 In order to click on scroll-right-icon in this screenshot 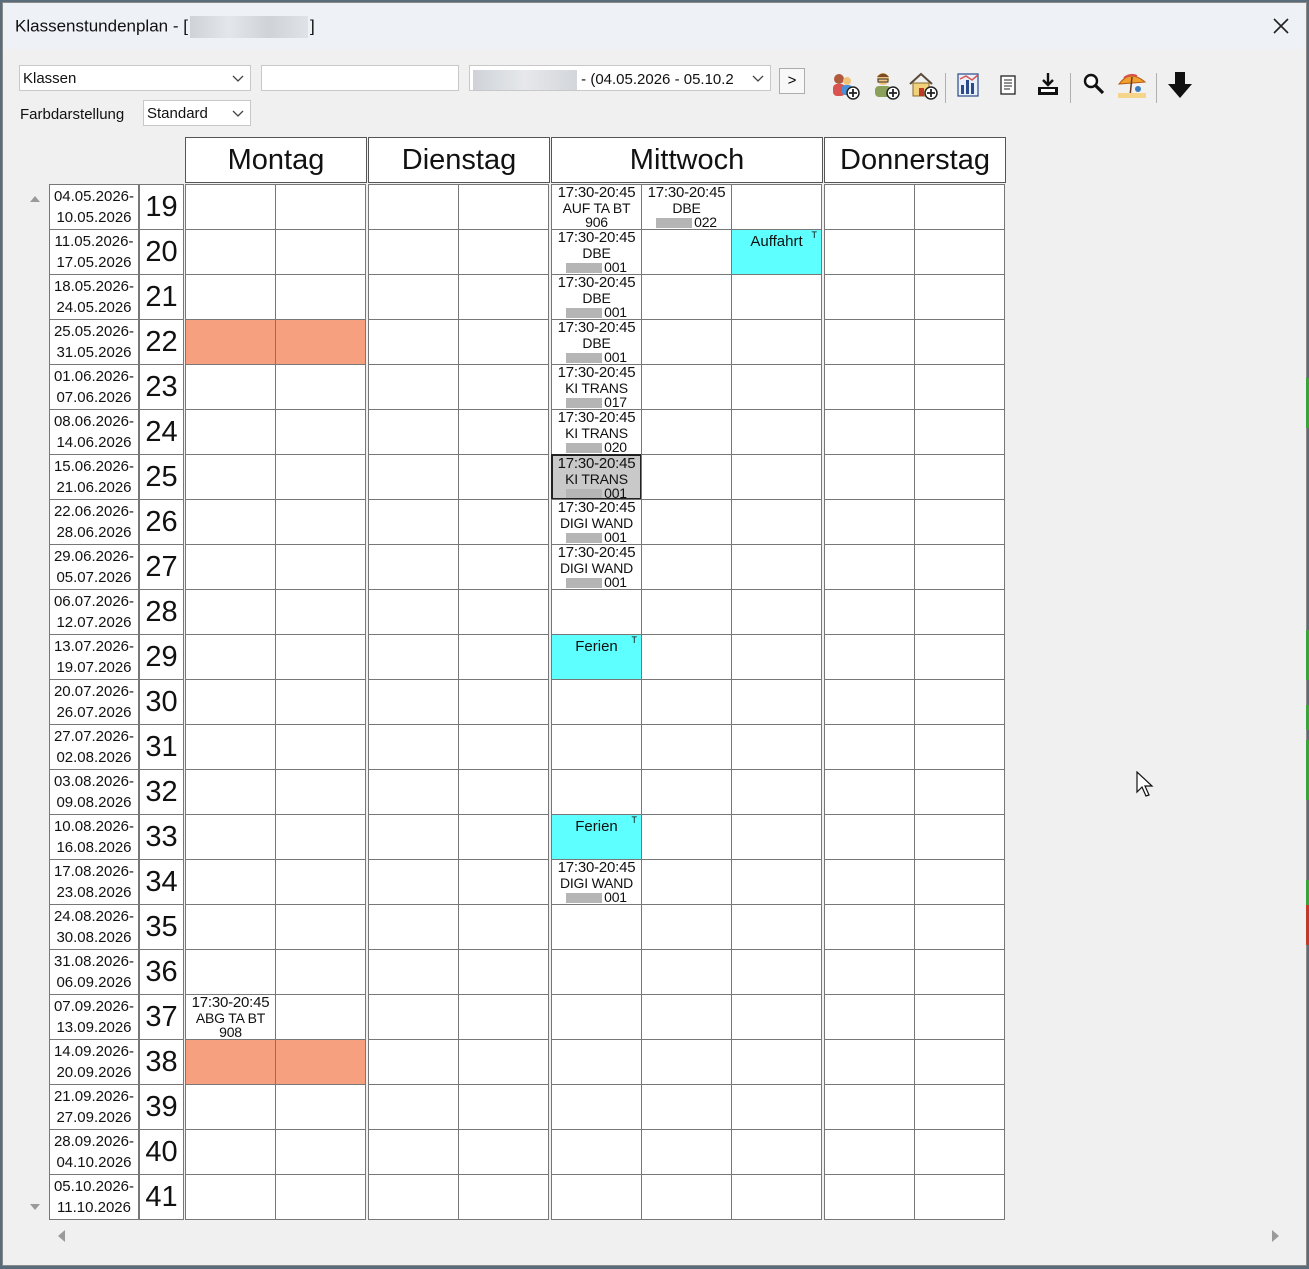, I will do `click(1276, 1236)`.